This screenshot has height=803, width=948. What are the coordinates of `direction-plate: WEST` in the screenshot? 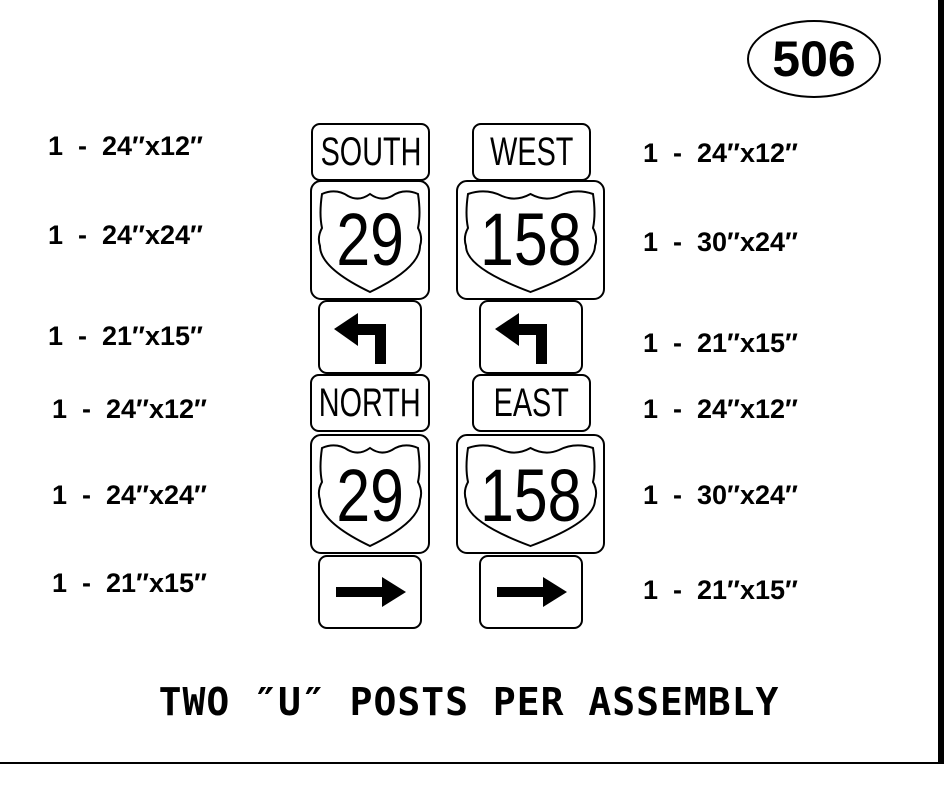 It's located at (531, 152).